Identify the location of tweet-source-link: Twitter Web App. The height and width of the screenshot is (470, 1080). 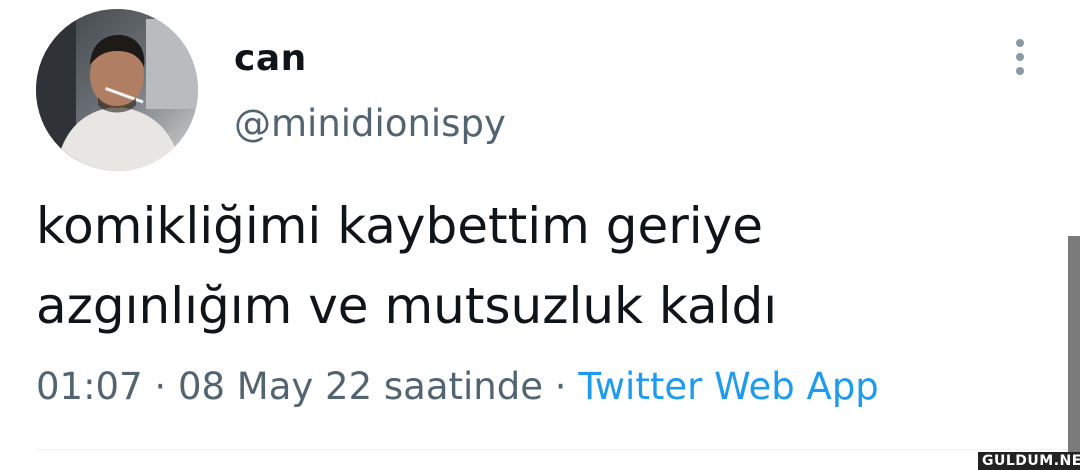
(728, 386).